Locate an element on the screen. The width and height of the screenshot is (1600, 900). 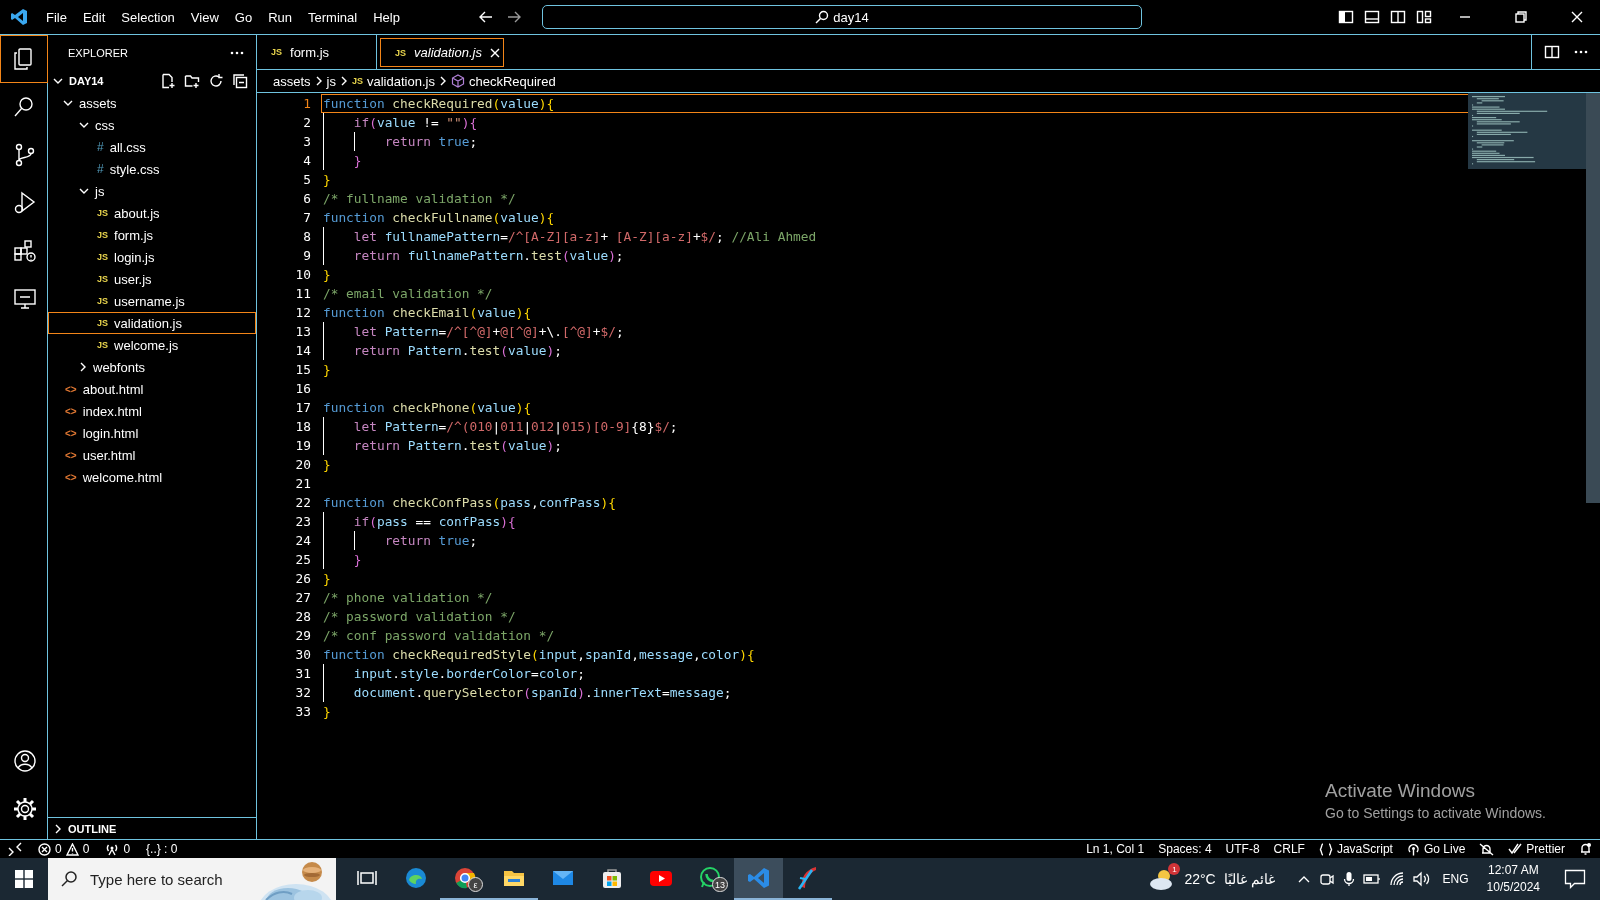
activation-notice-title: Activate Windows is located at coordinates (1400, 791).